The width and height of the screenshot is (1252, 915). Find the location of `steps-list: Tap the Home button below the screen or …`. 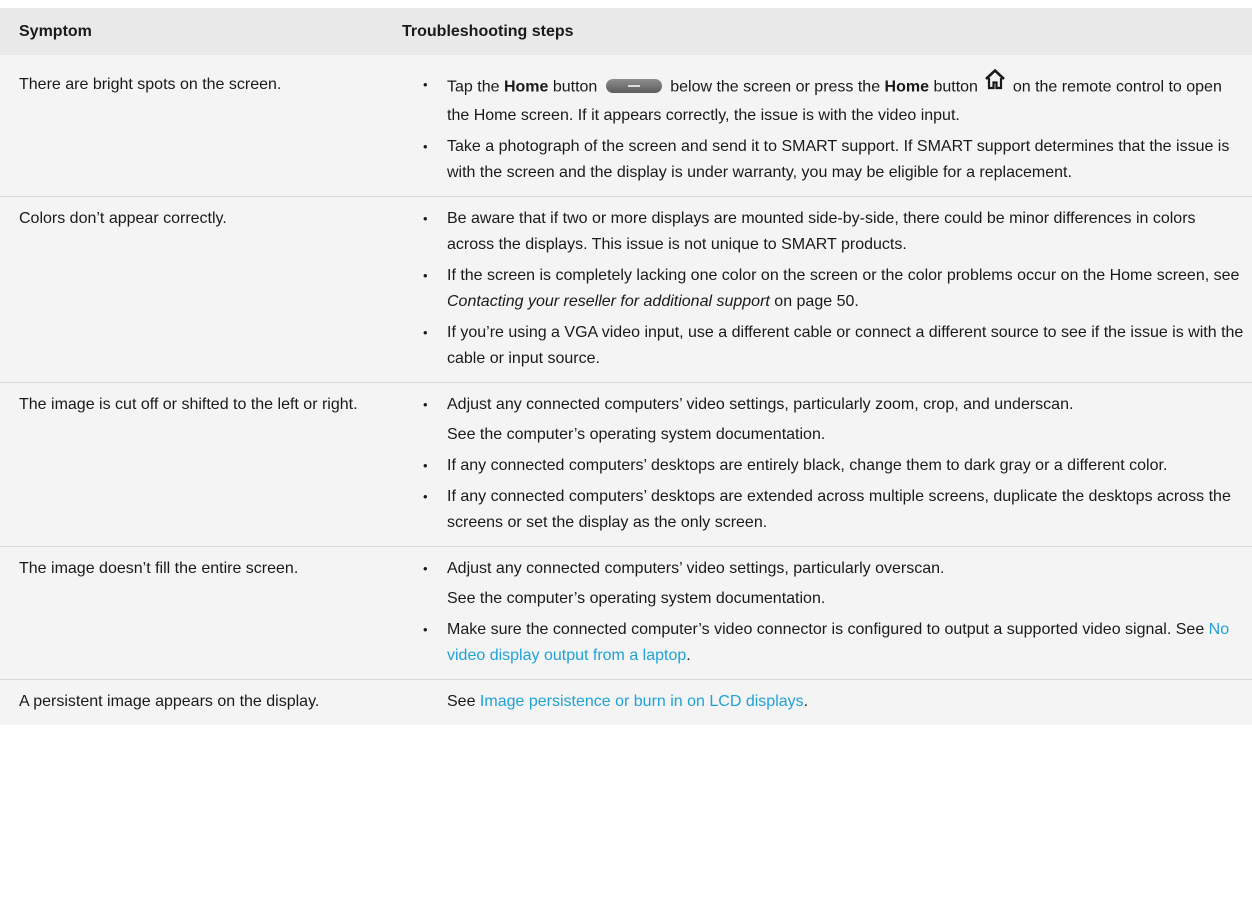

steps-list: Tap the Home button below the screen or … is located at coordinates (823, 127).